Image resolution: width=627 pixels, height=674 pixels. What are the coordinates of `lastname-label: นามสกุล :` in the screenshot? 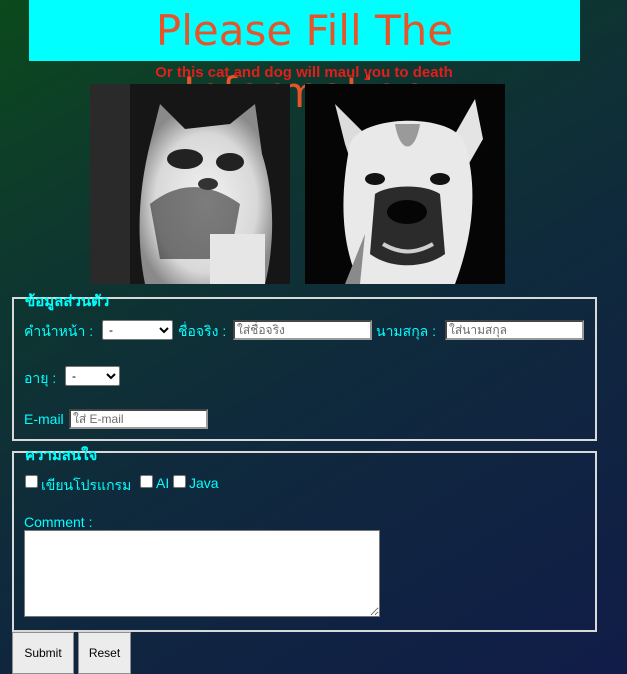 It's located at (406, 331).